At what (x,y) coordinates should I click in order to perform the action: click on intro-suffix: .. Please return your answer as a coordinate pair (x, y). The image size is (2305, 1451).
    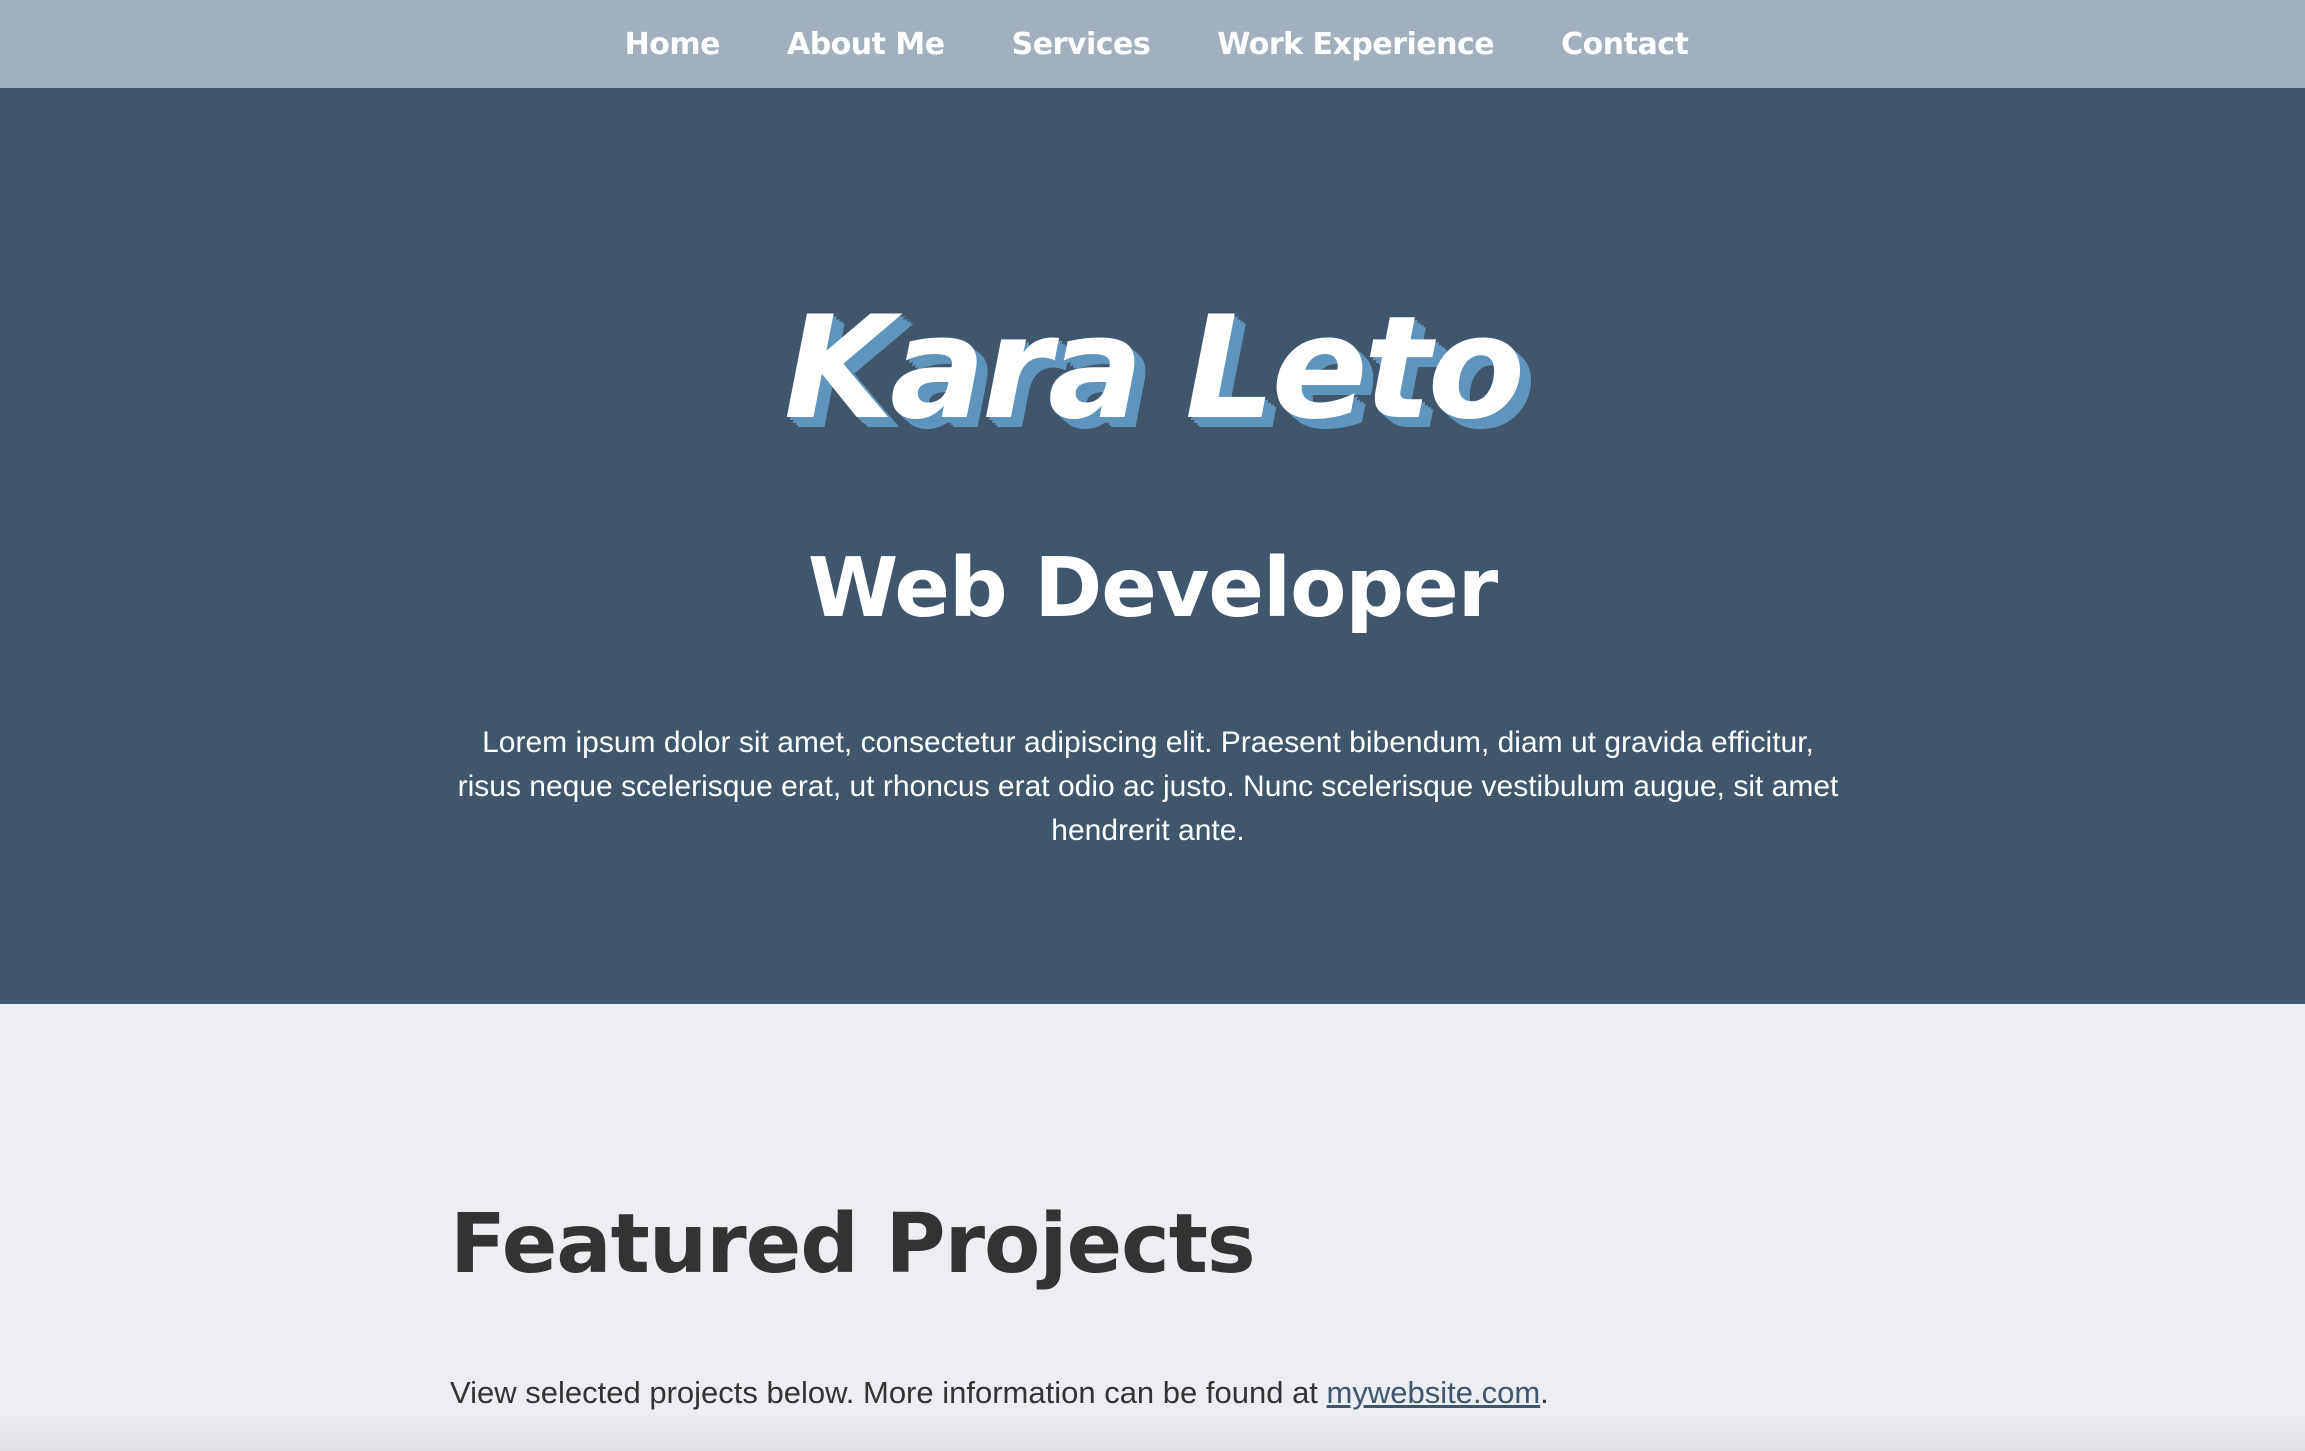
    Looking at the image, I should click on (1544, 1392).